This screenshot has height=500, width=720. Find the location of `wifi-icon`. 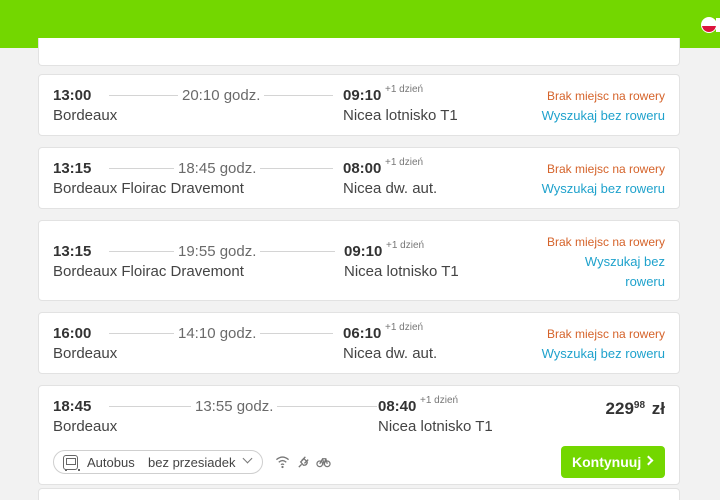

wifi-icon is located at coordinates (282, 462).